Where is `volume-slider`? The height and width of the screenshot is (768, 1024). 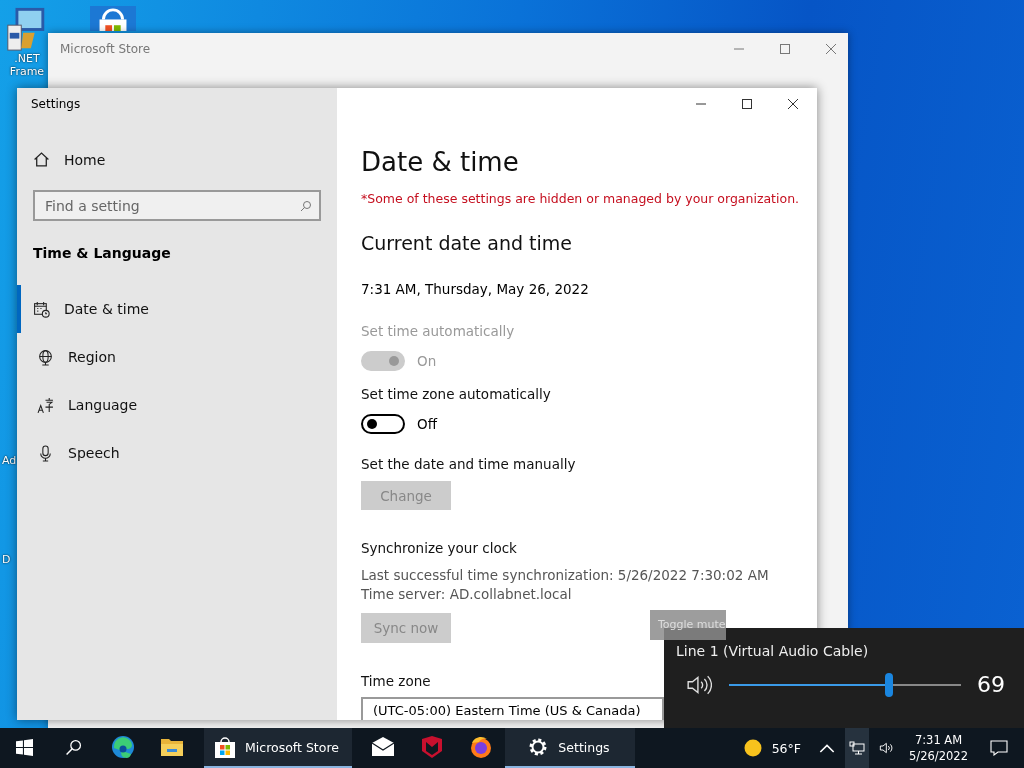 volume-slider is located at coordinates (845, 684).